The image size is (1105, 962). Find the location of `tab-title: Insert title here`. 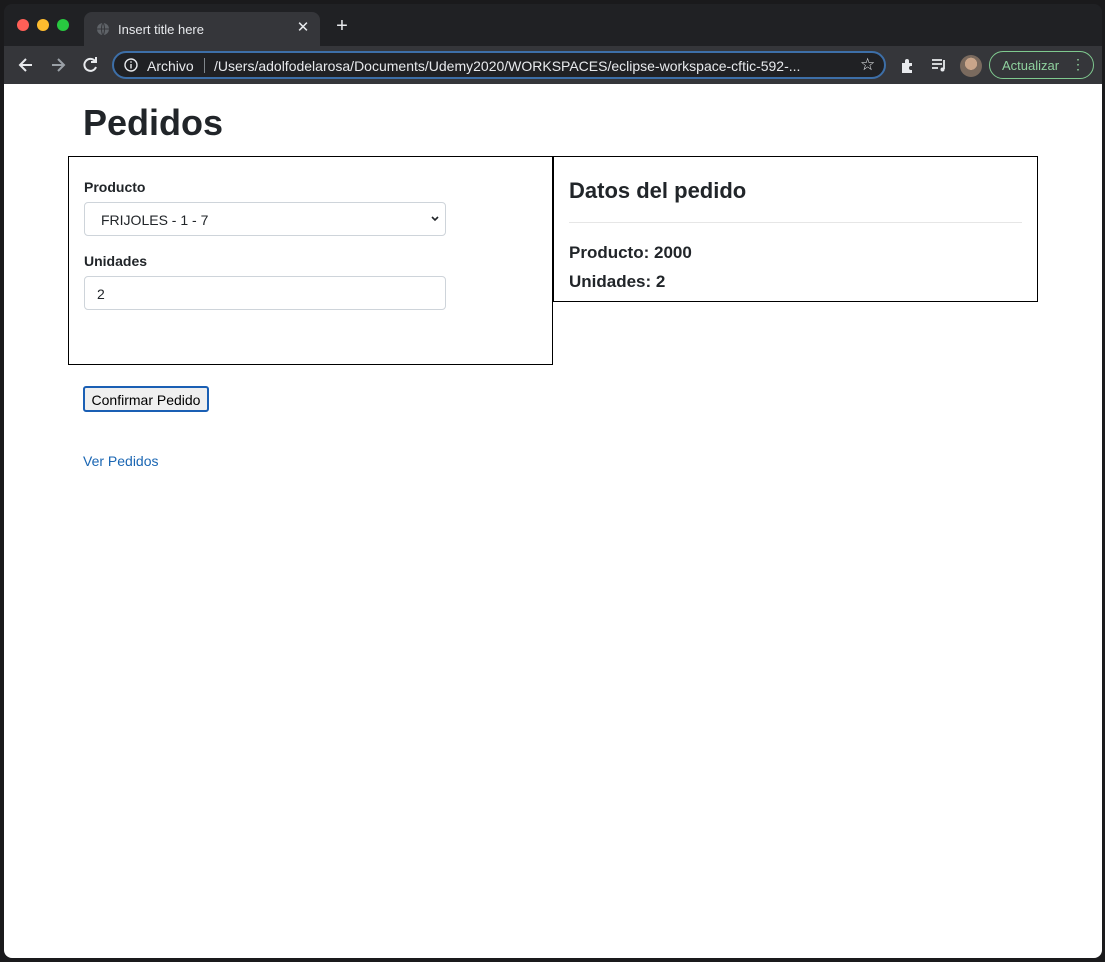

tab-title: Insert title here is located at coordinates (161, 29).